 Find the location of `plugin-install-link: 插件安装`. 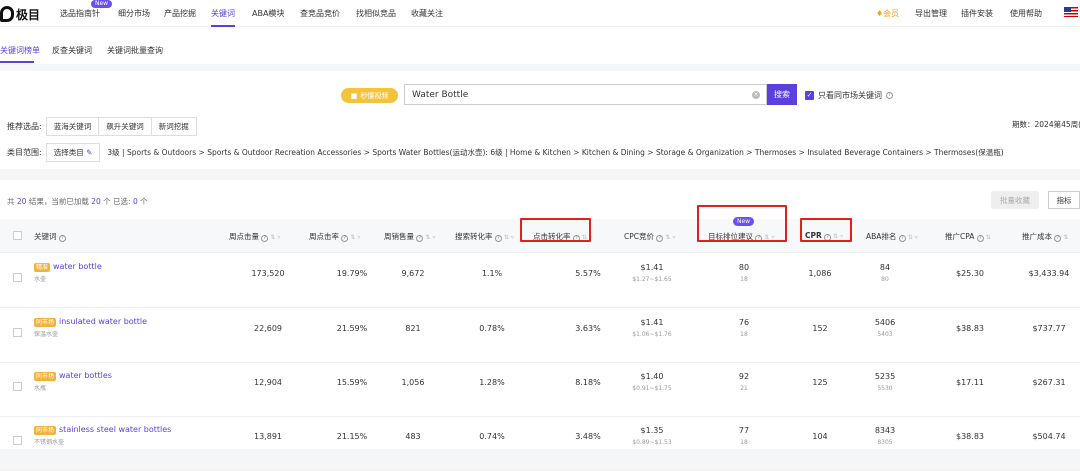

plugin-install-link: 插件安装 is located at coordinates (977, 13).